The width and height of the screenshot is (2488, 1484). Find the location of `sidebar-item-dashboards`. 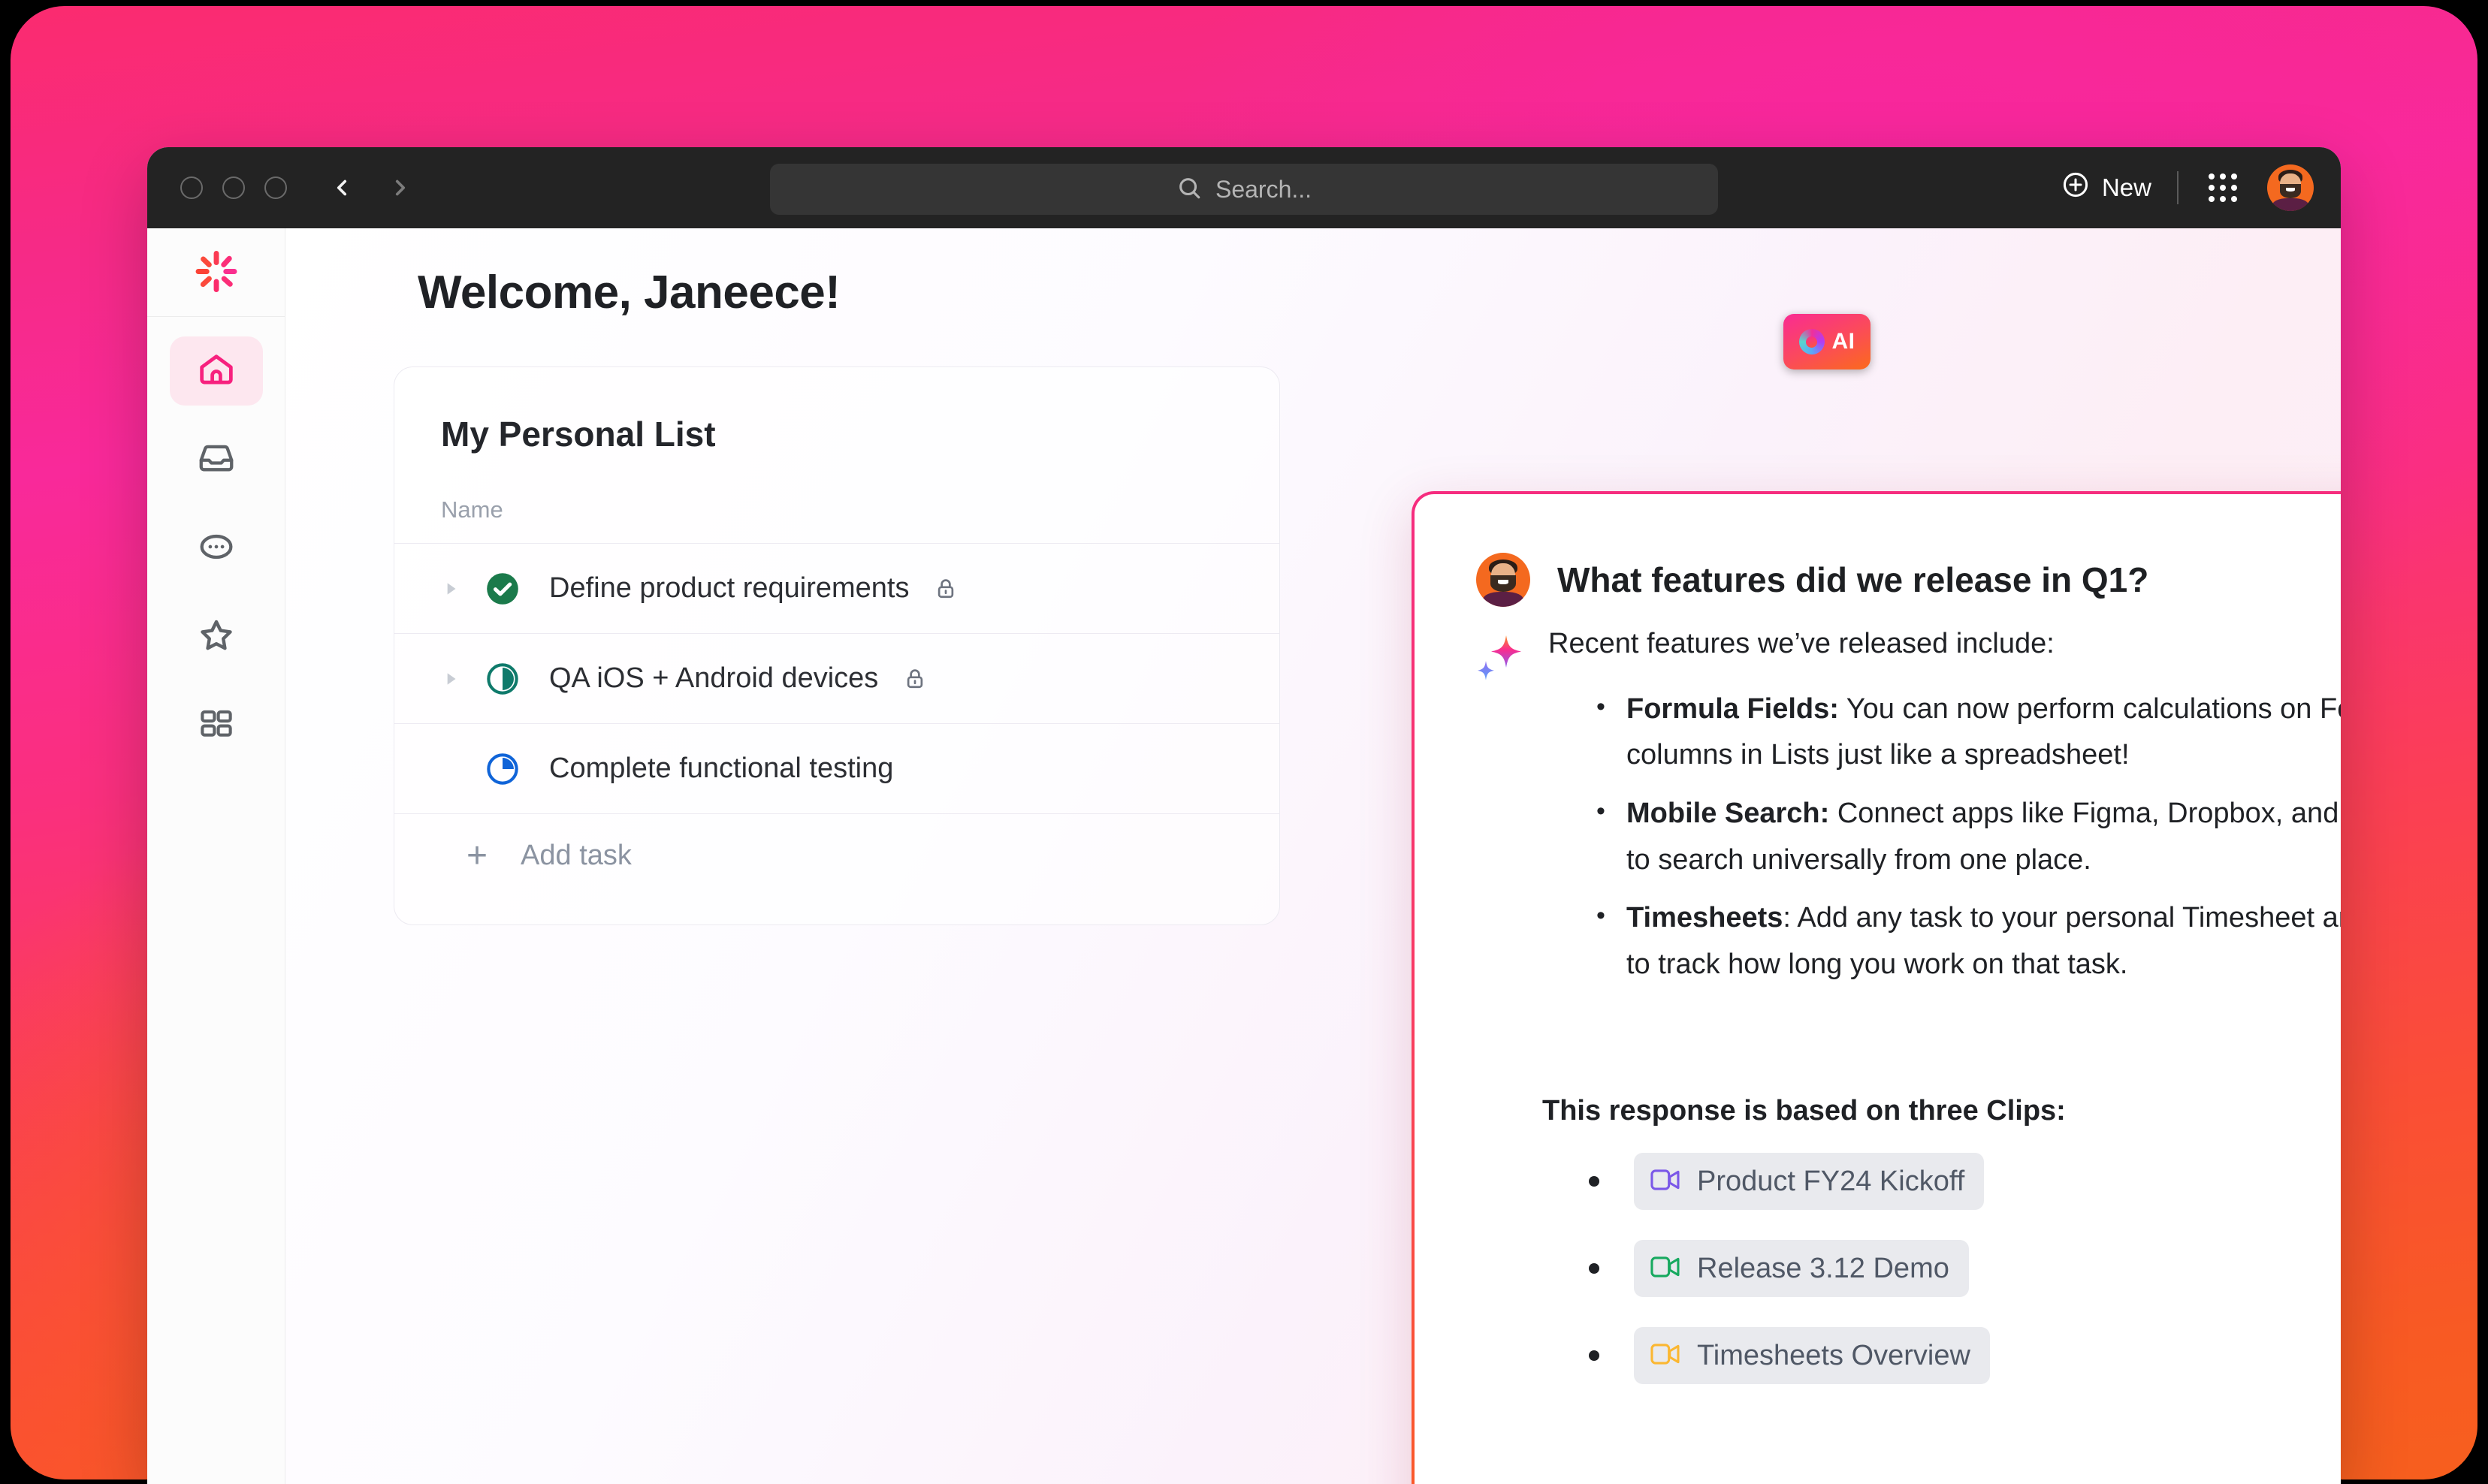

sidebar-item-dashboards is located at coordinates (216, 725).